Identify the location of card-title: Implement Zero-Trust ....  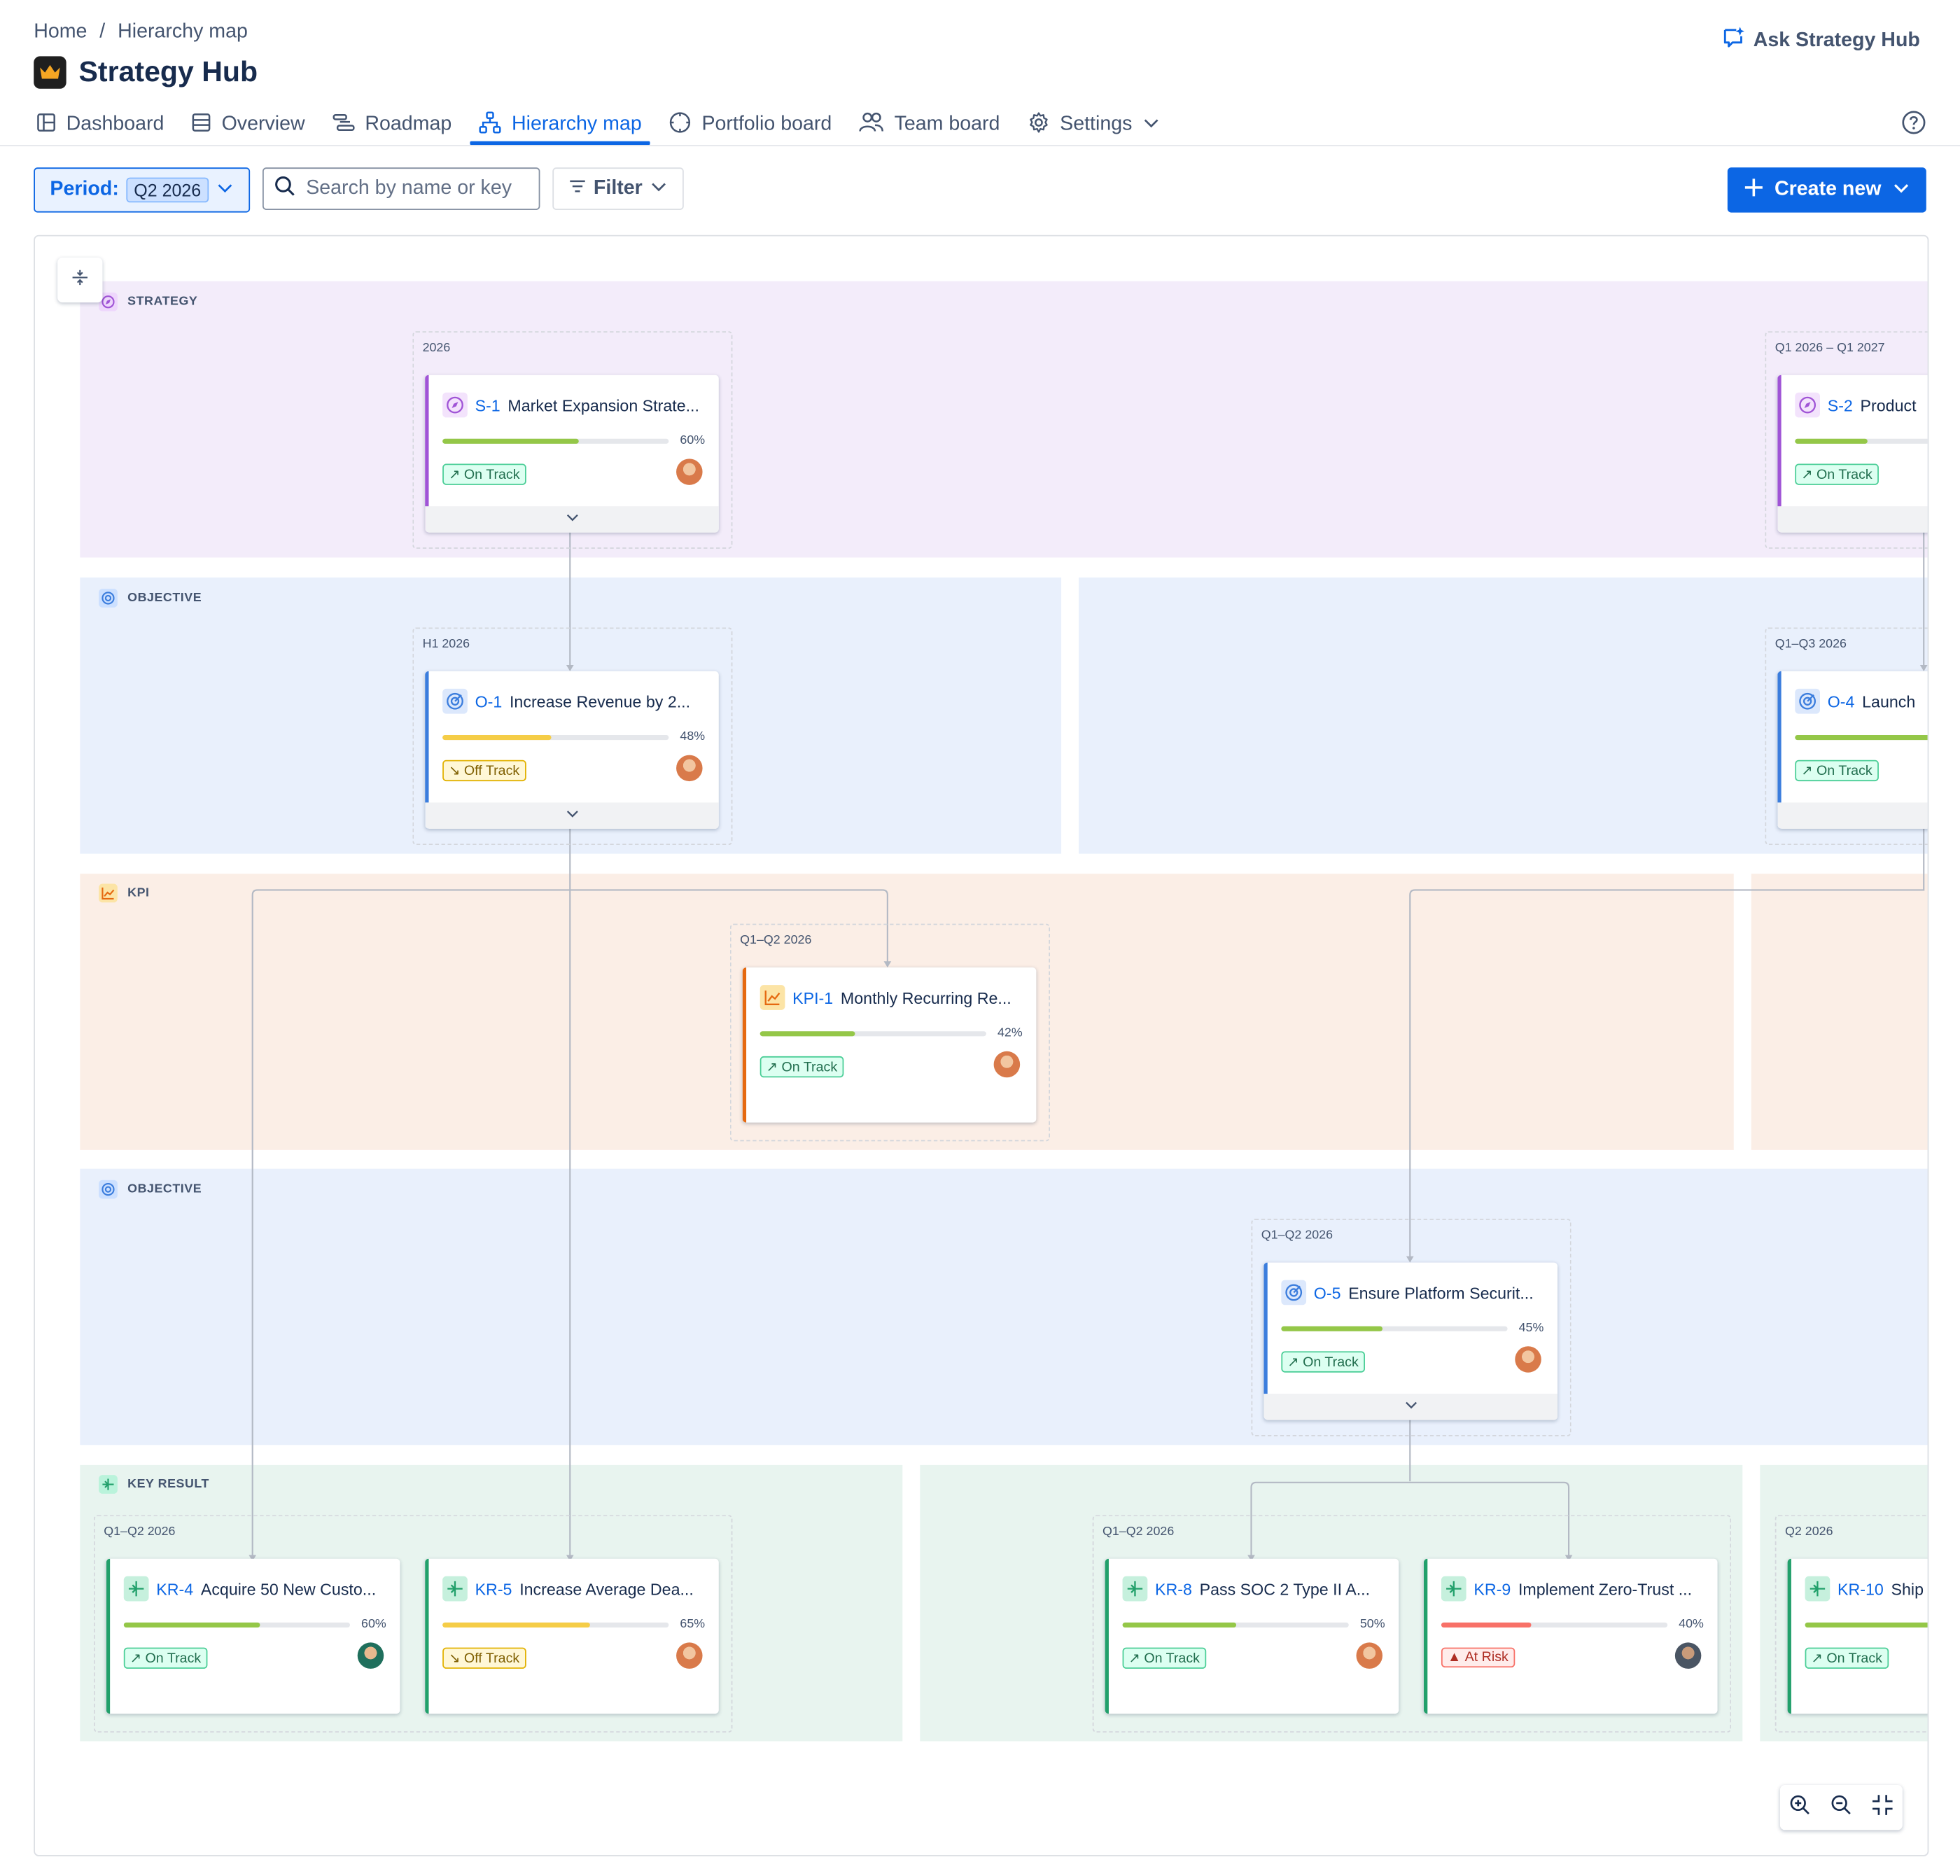
(1605, 1588).